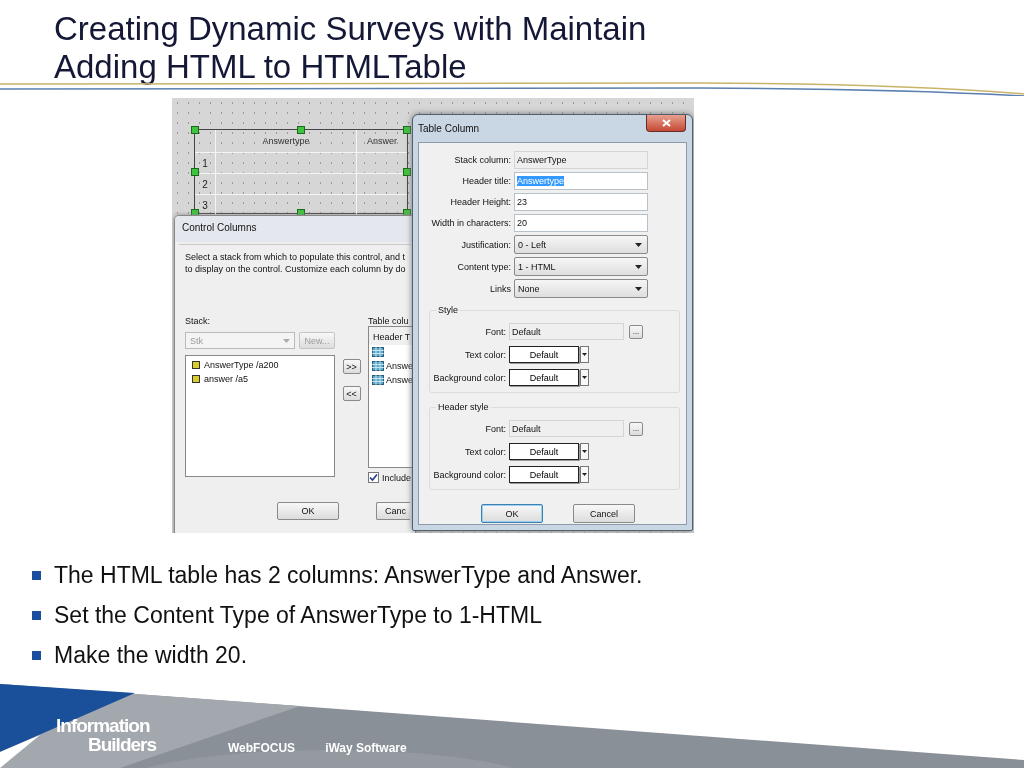 This screenshot has width=1024, height=768. I want to click on bullet-text: The HTML table has 2 columns: AnswerType and Answer., so click(348, 575).